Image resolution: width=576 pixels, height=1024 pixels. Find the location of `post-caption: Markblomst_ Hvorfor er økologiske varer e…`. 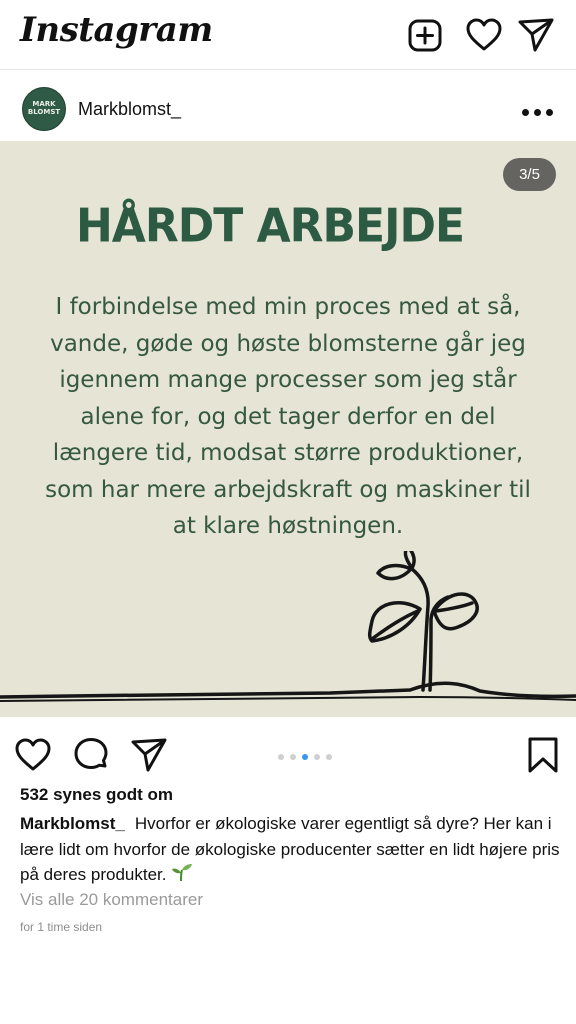

post-caption: Markblomst_ Hvorfor er økologiske varer e… is located at coordinates (290, 849).